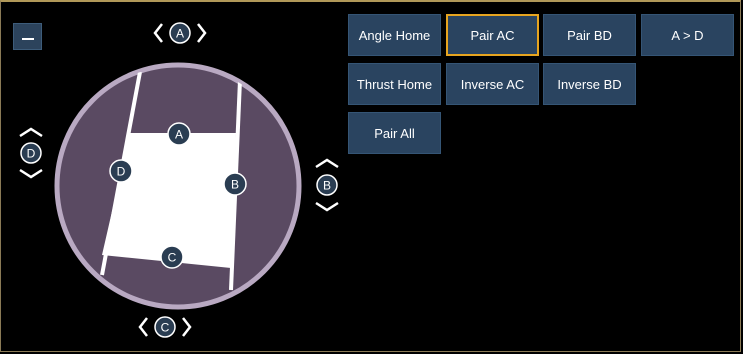 The width and height of the screenshot is (743, 354). What do you see at coordinates (589, 35) in the screenshot?
I see `pair-bd-button: Pair BD` at bounding box center [589, 35].